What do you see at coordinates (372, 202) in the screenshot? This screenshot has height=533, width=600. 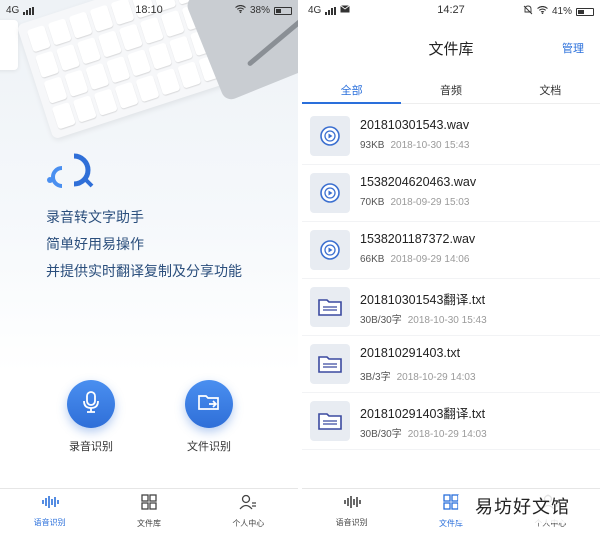 I see `file-size: 70KB` at bounding box center [372, 202].